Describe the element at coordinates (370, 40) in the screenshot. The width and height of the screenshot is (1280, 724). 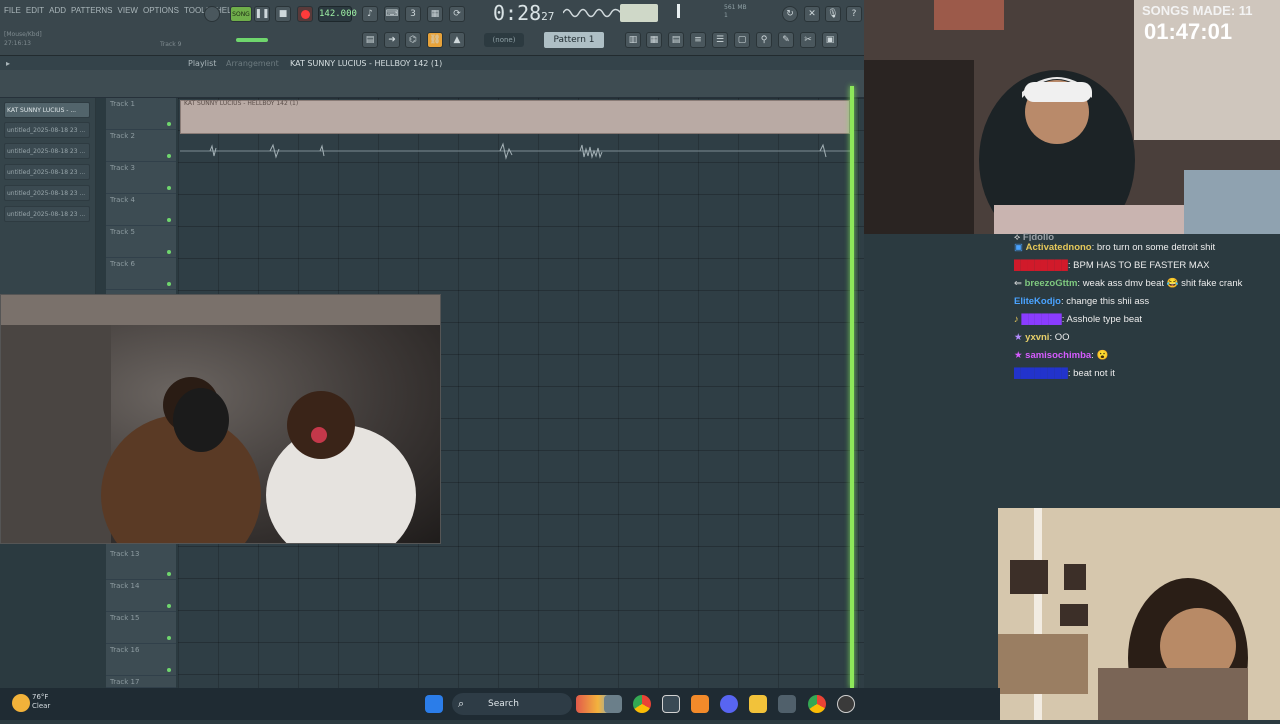
I see `piano-icon: ▤` at that location.